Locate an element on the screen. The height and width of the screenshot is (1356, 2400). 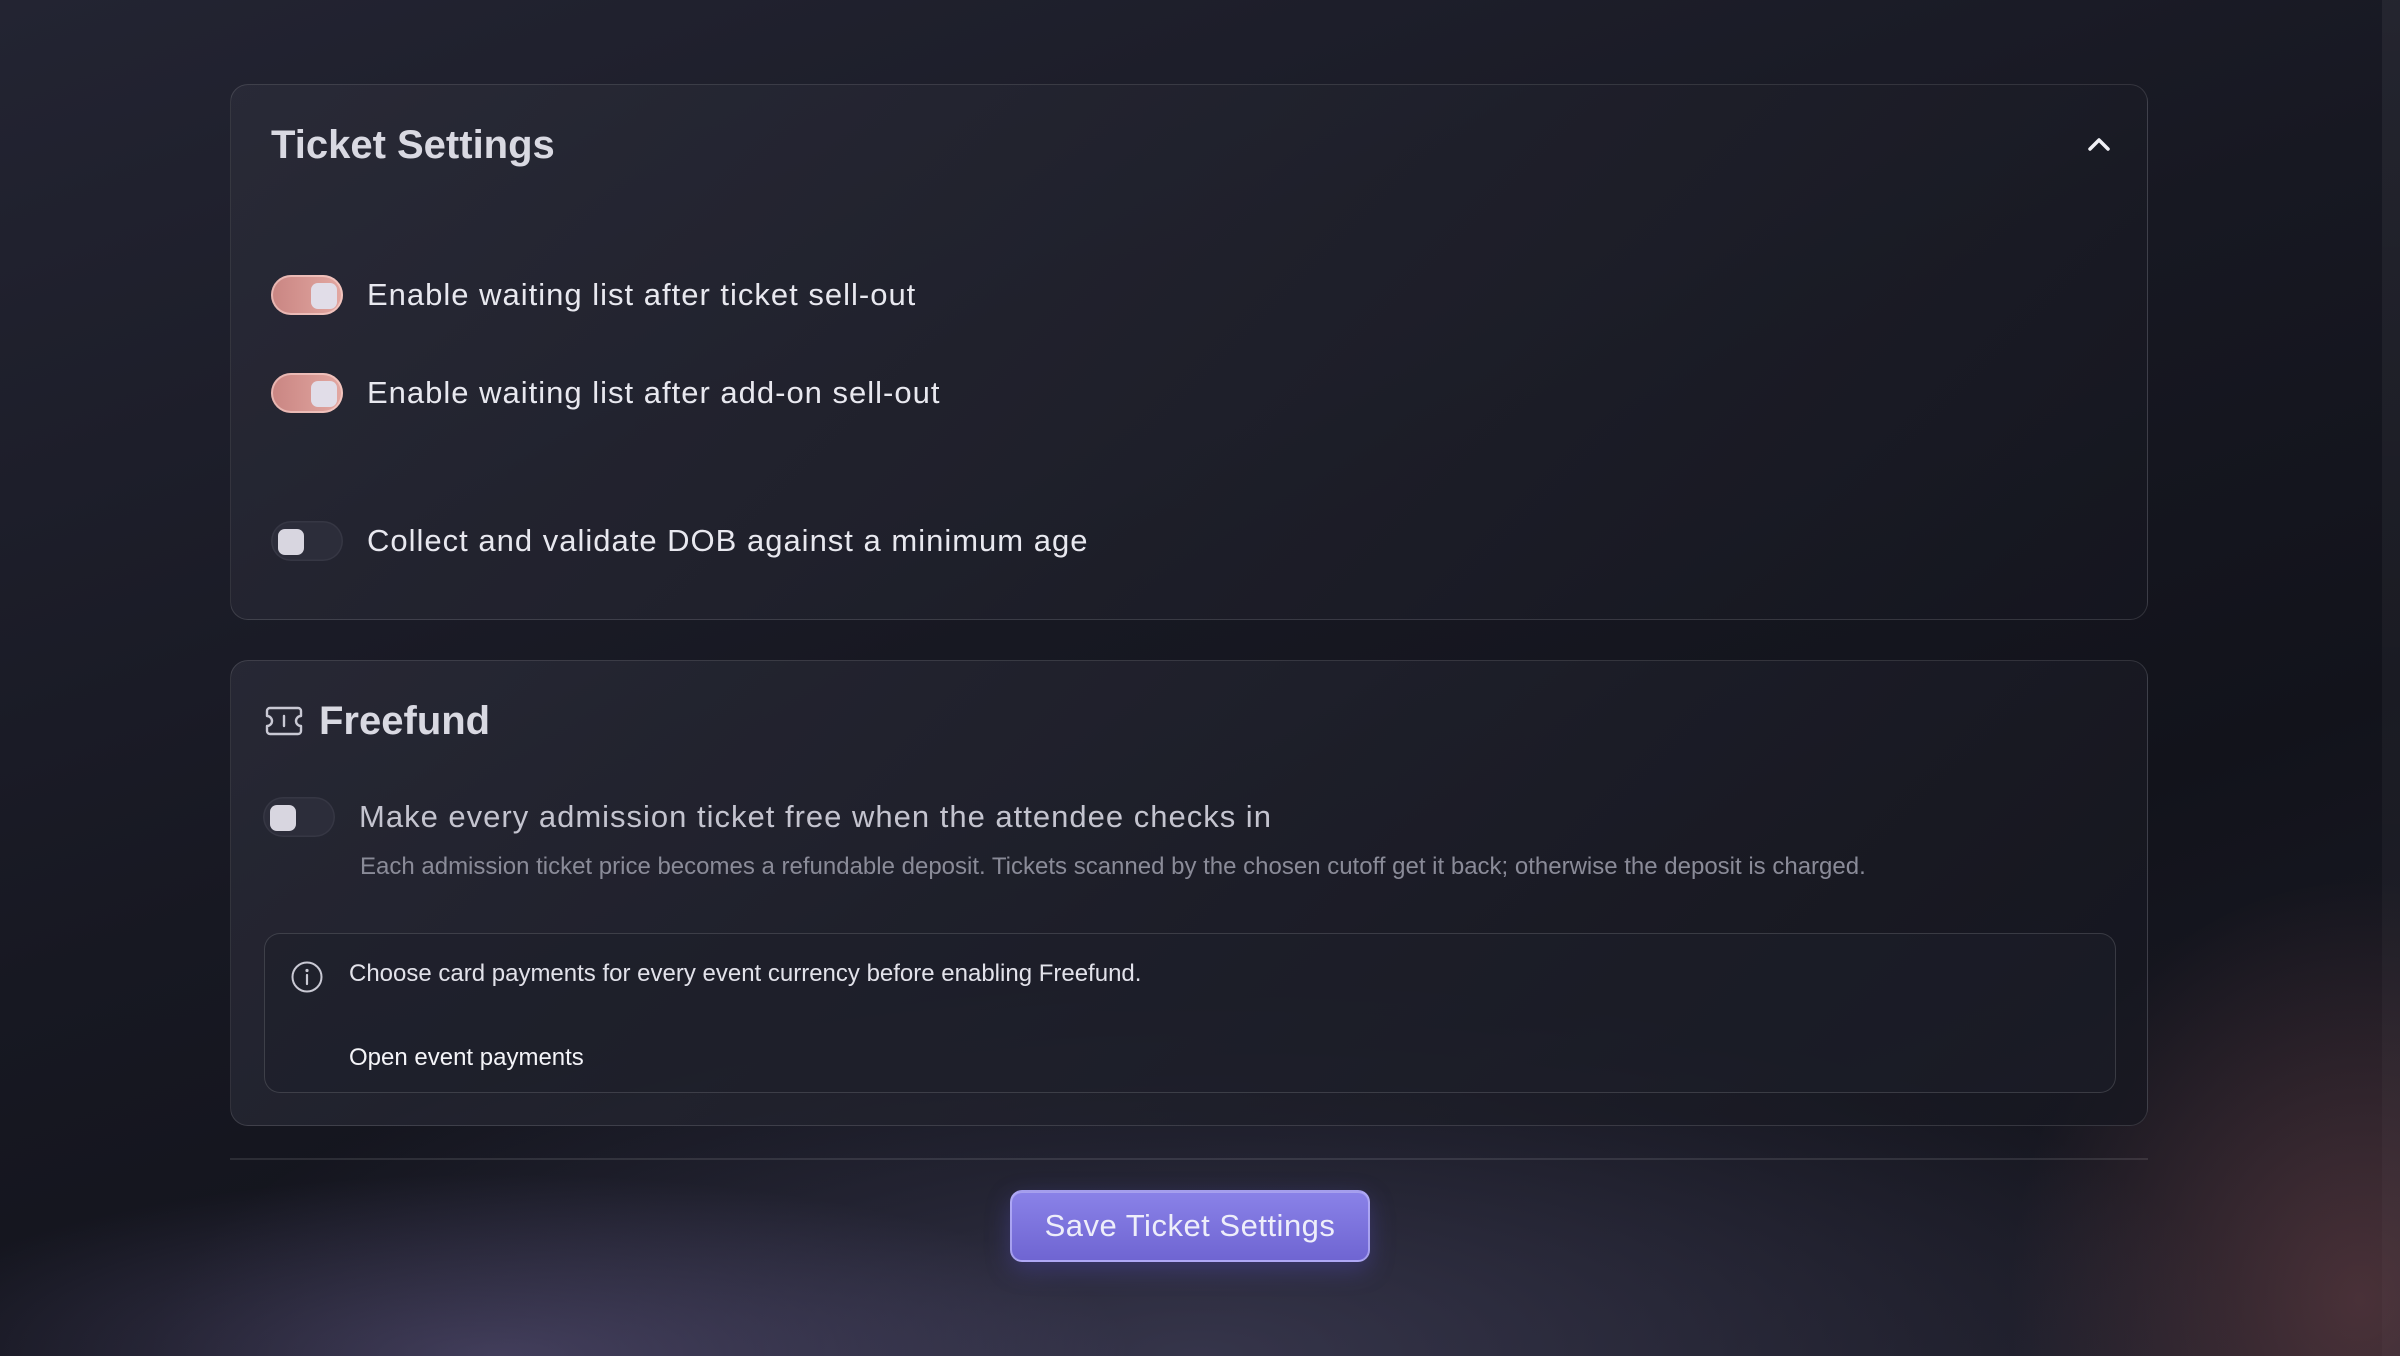
save-ticket-settings-button: Save Ticket Settings is located at coordinates (1190, 1226).